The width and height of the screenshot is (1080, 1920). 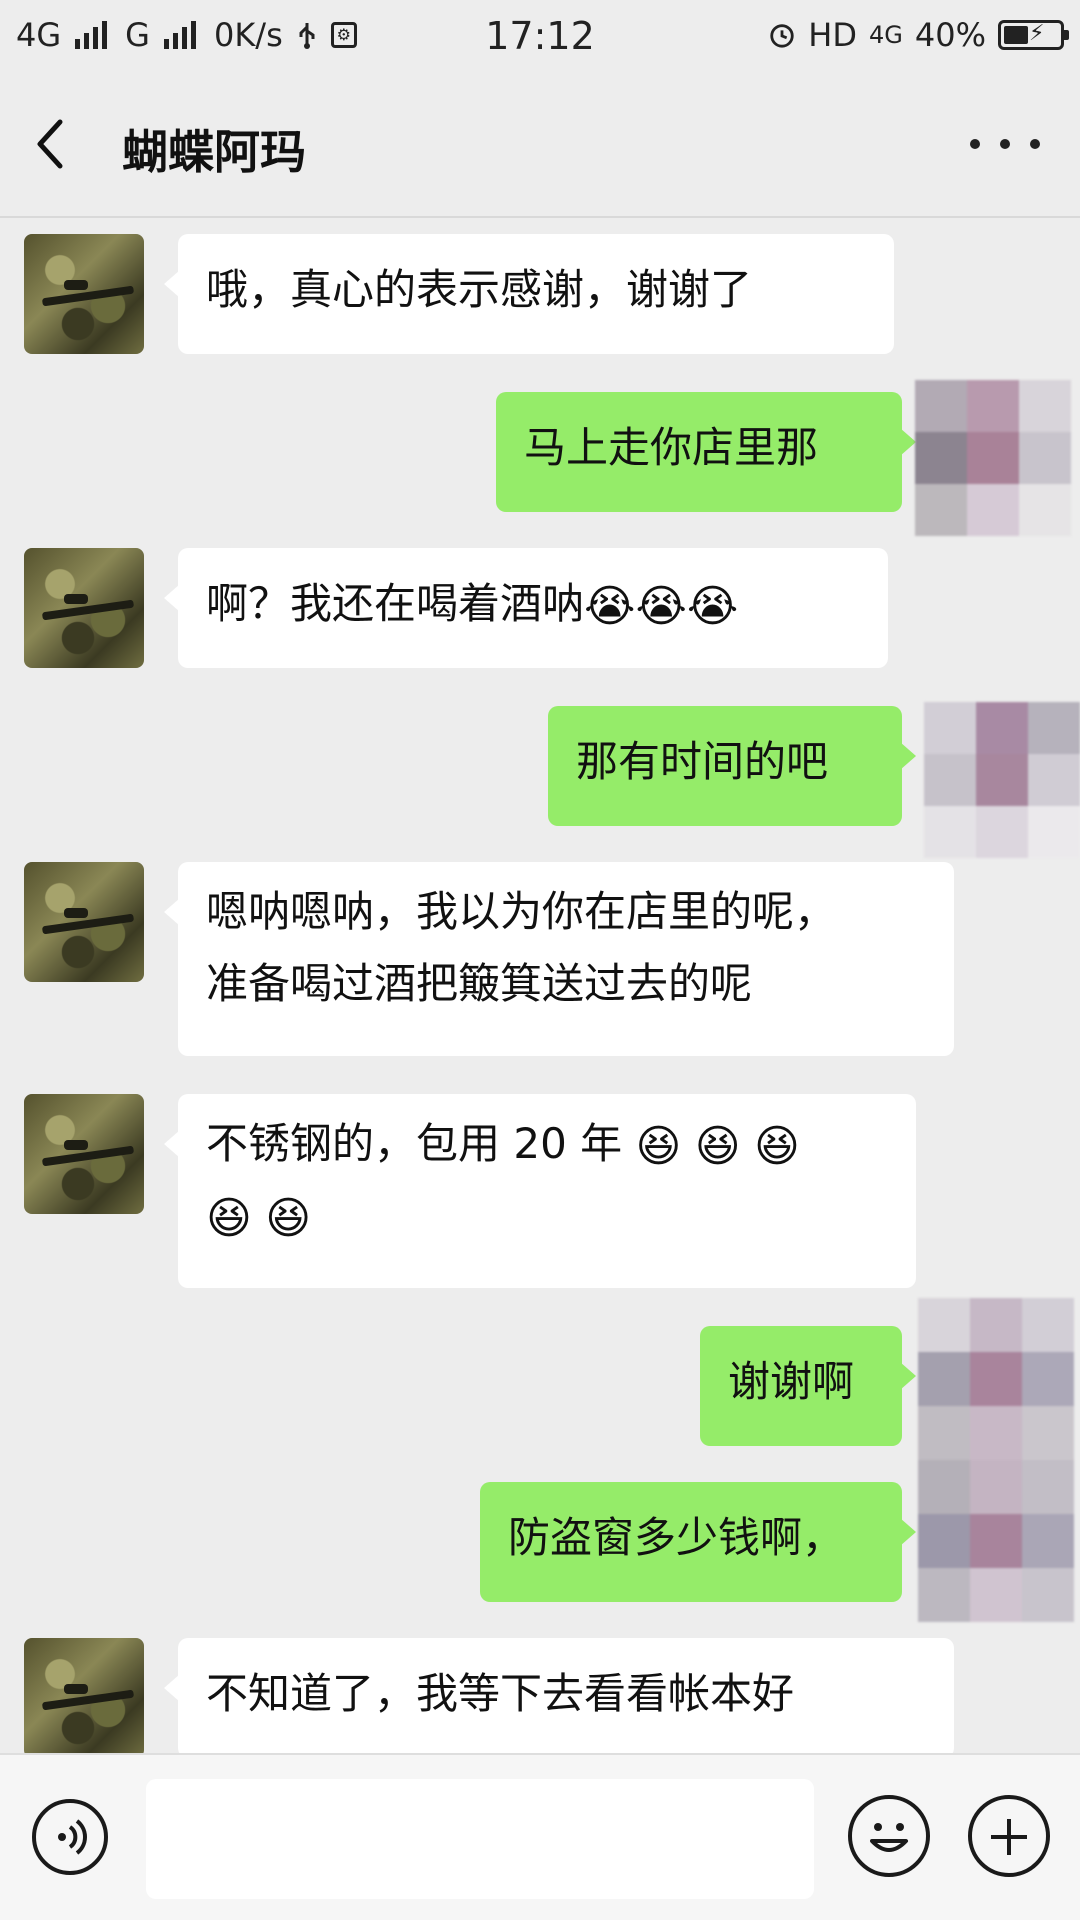 I want to click on network-label-3: 4G, so click(x=886, y=35).